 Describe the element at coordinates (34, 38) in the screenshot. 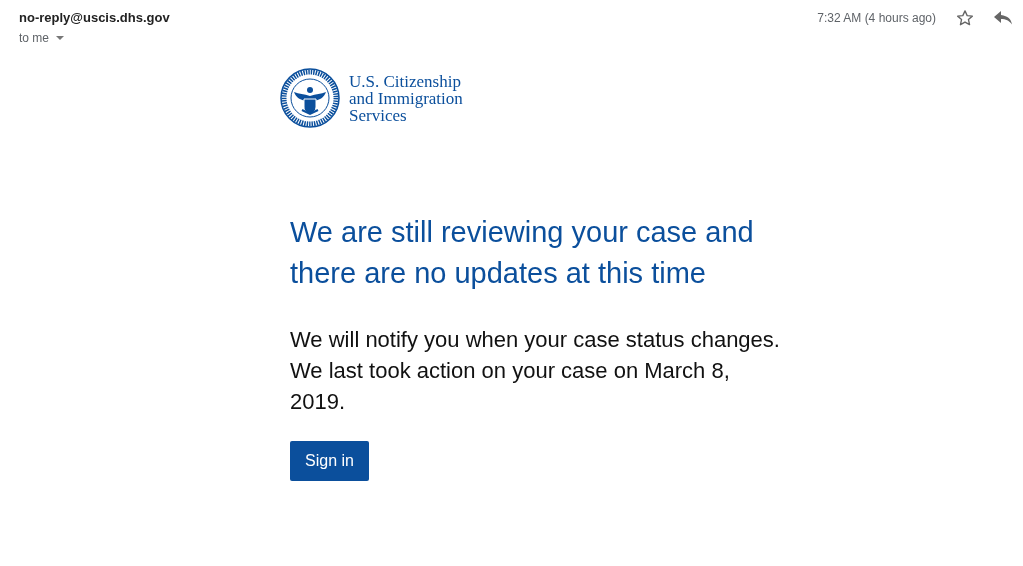

I see `recipient-label: to me` at that location.